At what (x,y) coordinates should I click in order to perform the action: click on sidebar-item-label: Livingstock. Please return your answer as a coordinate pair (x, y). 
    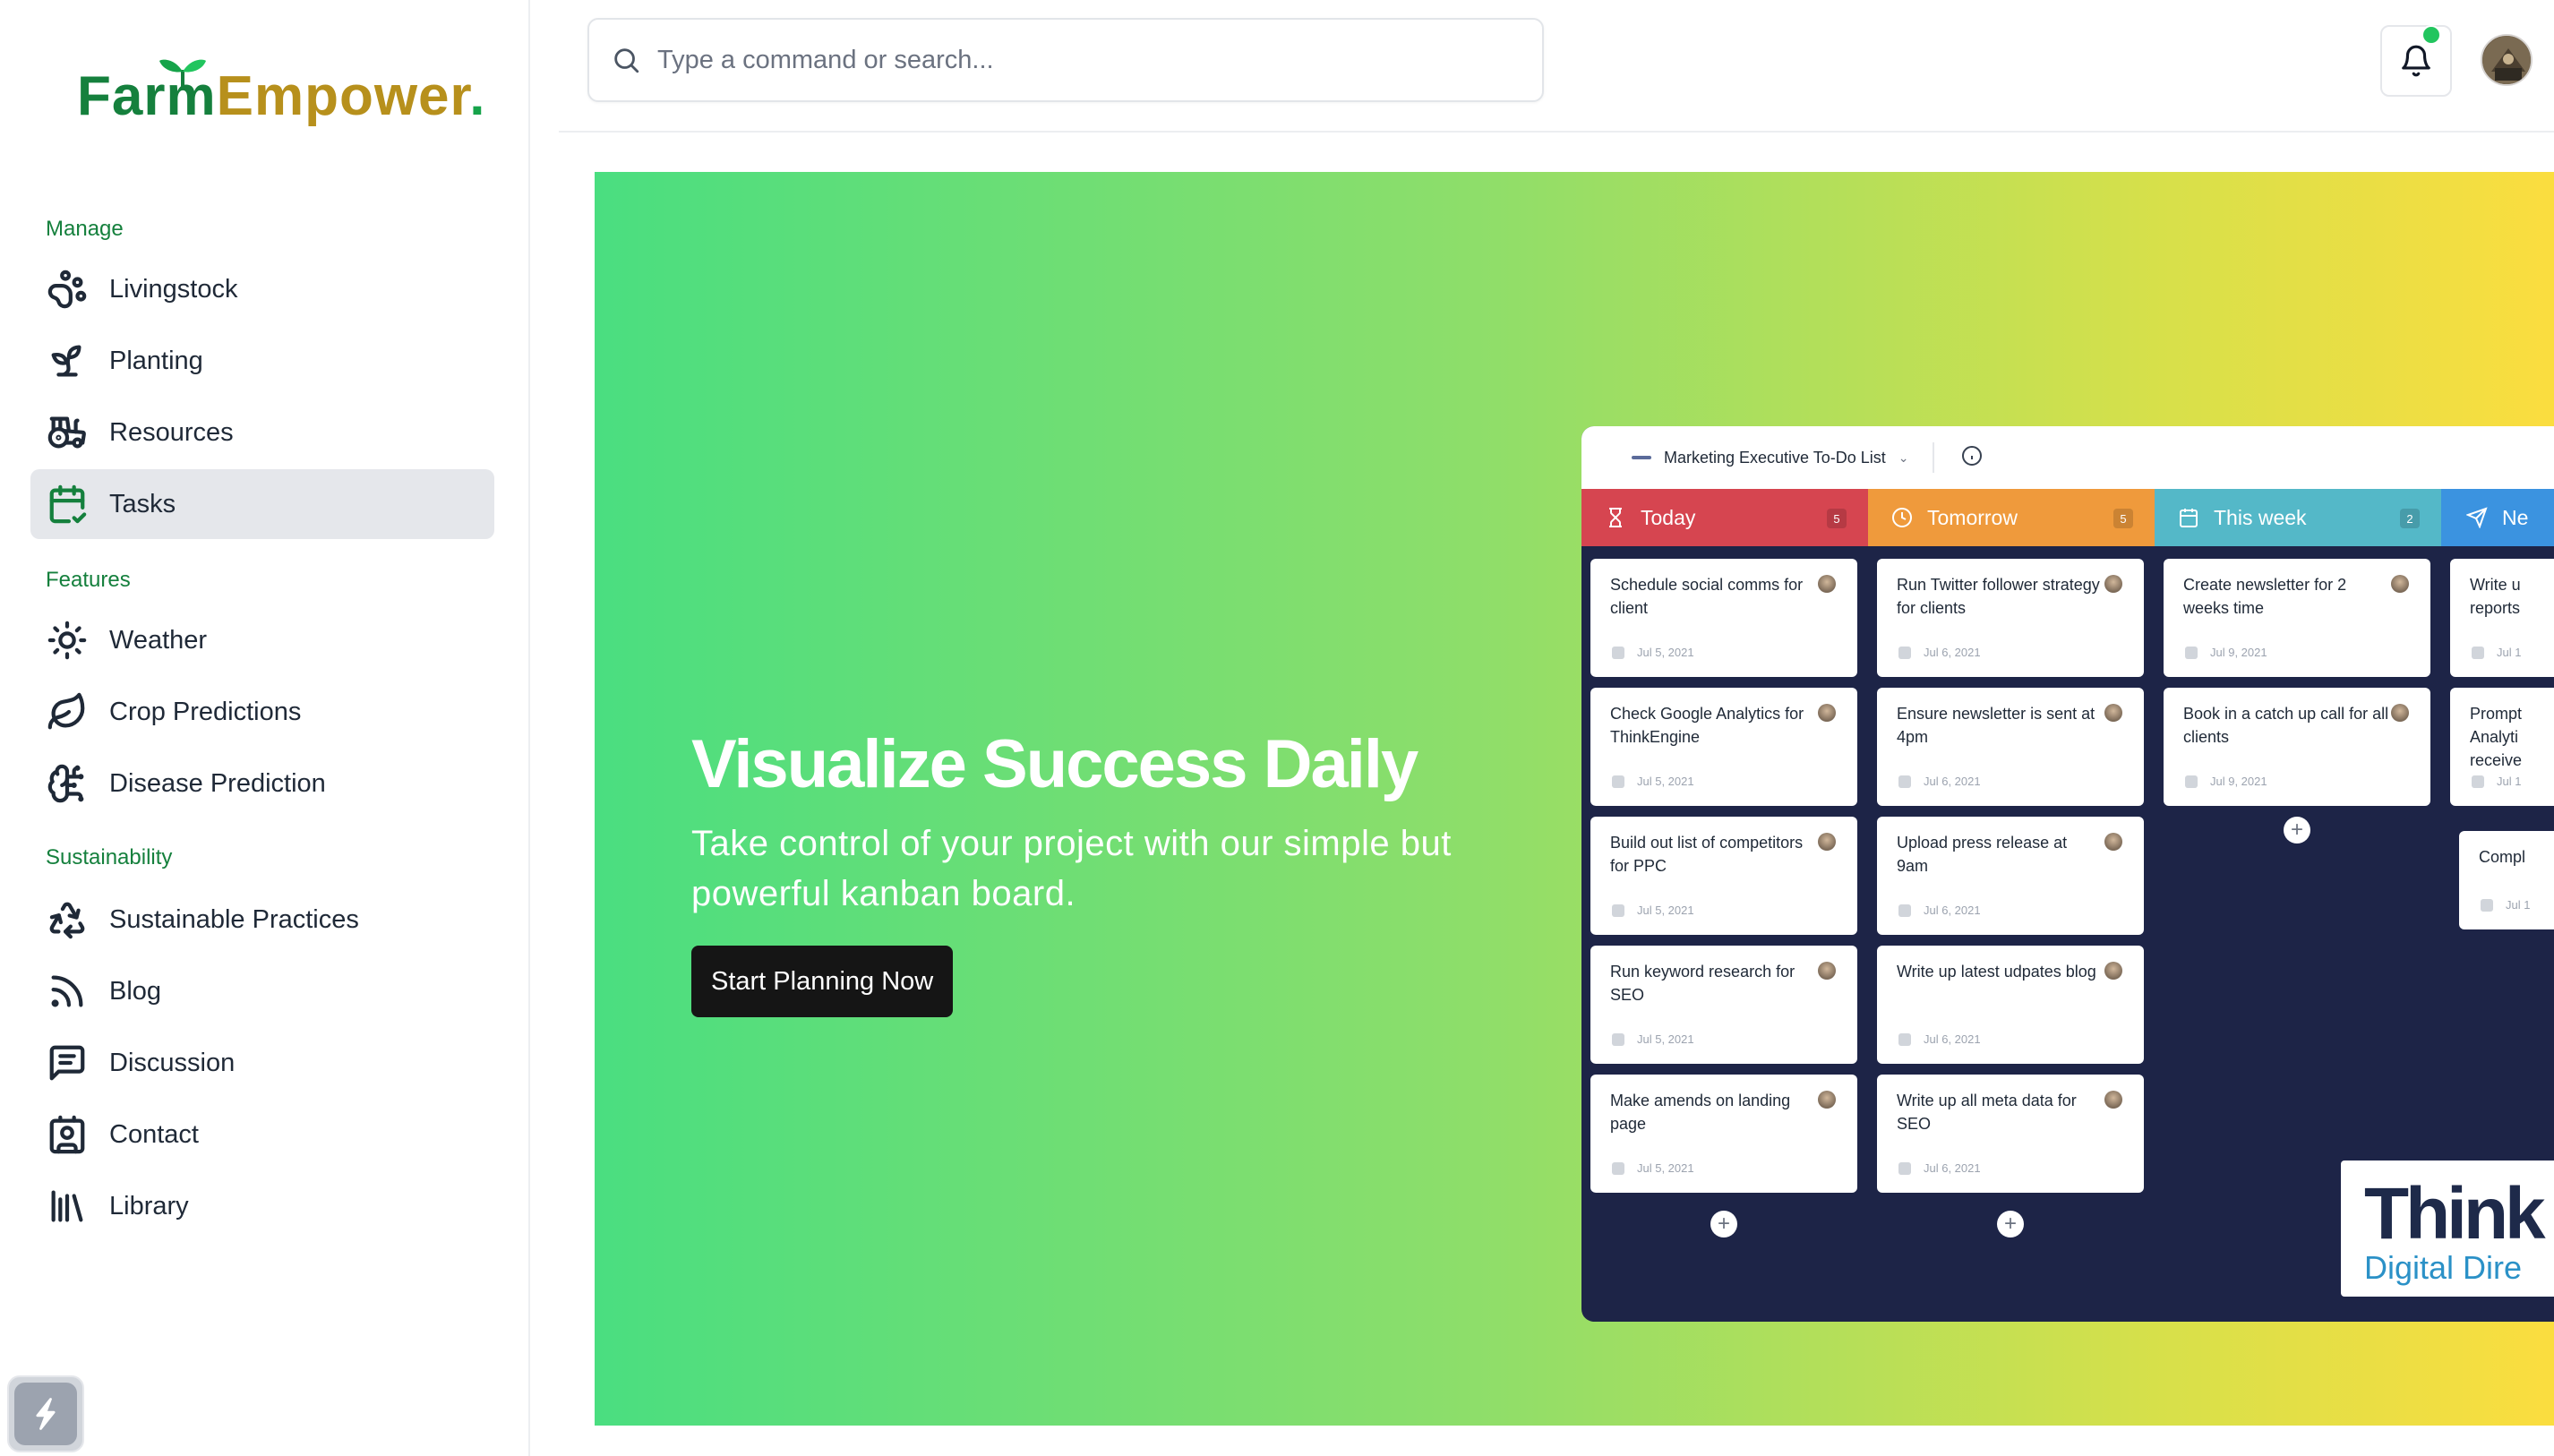
    Looking at the image, I should click on (174, 289).